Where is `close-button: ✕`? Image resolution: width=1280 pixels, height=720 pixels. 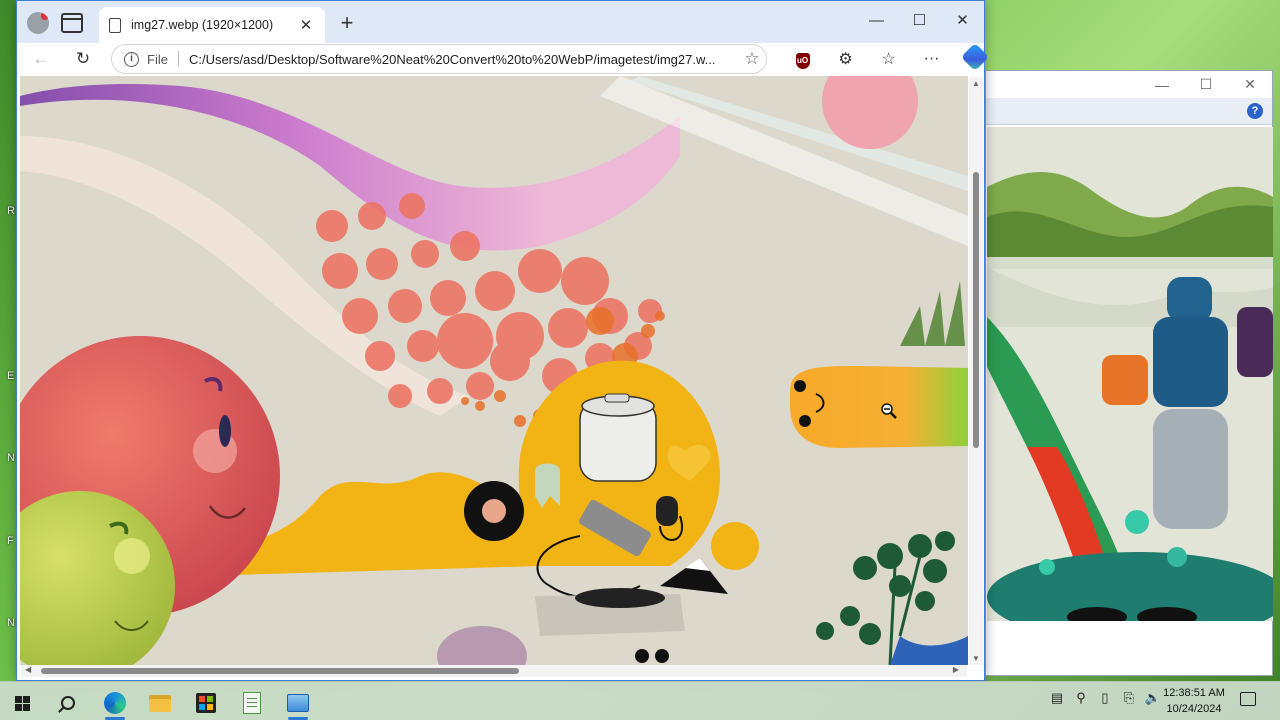 close-button: ✕ is located at coordinates (962, 21).